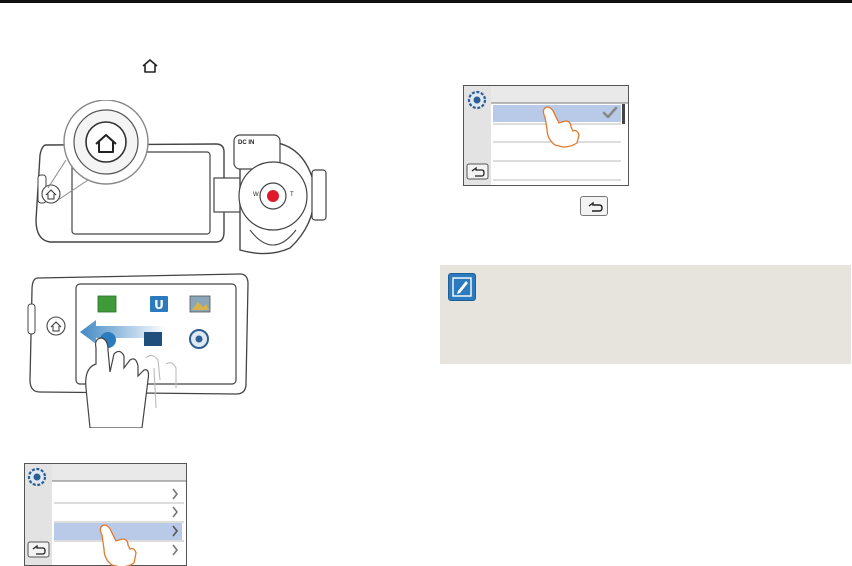  Describe the element at coordinates (546, 135) in the screenshot. I see `option-list-illustration` at that location.